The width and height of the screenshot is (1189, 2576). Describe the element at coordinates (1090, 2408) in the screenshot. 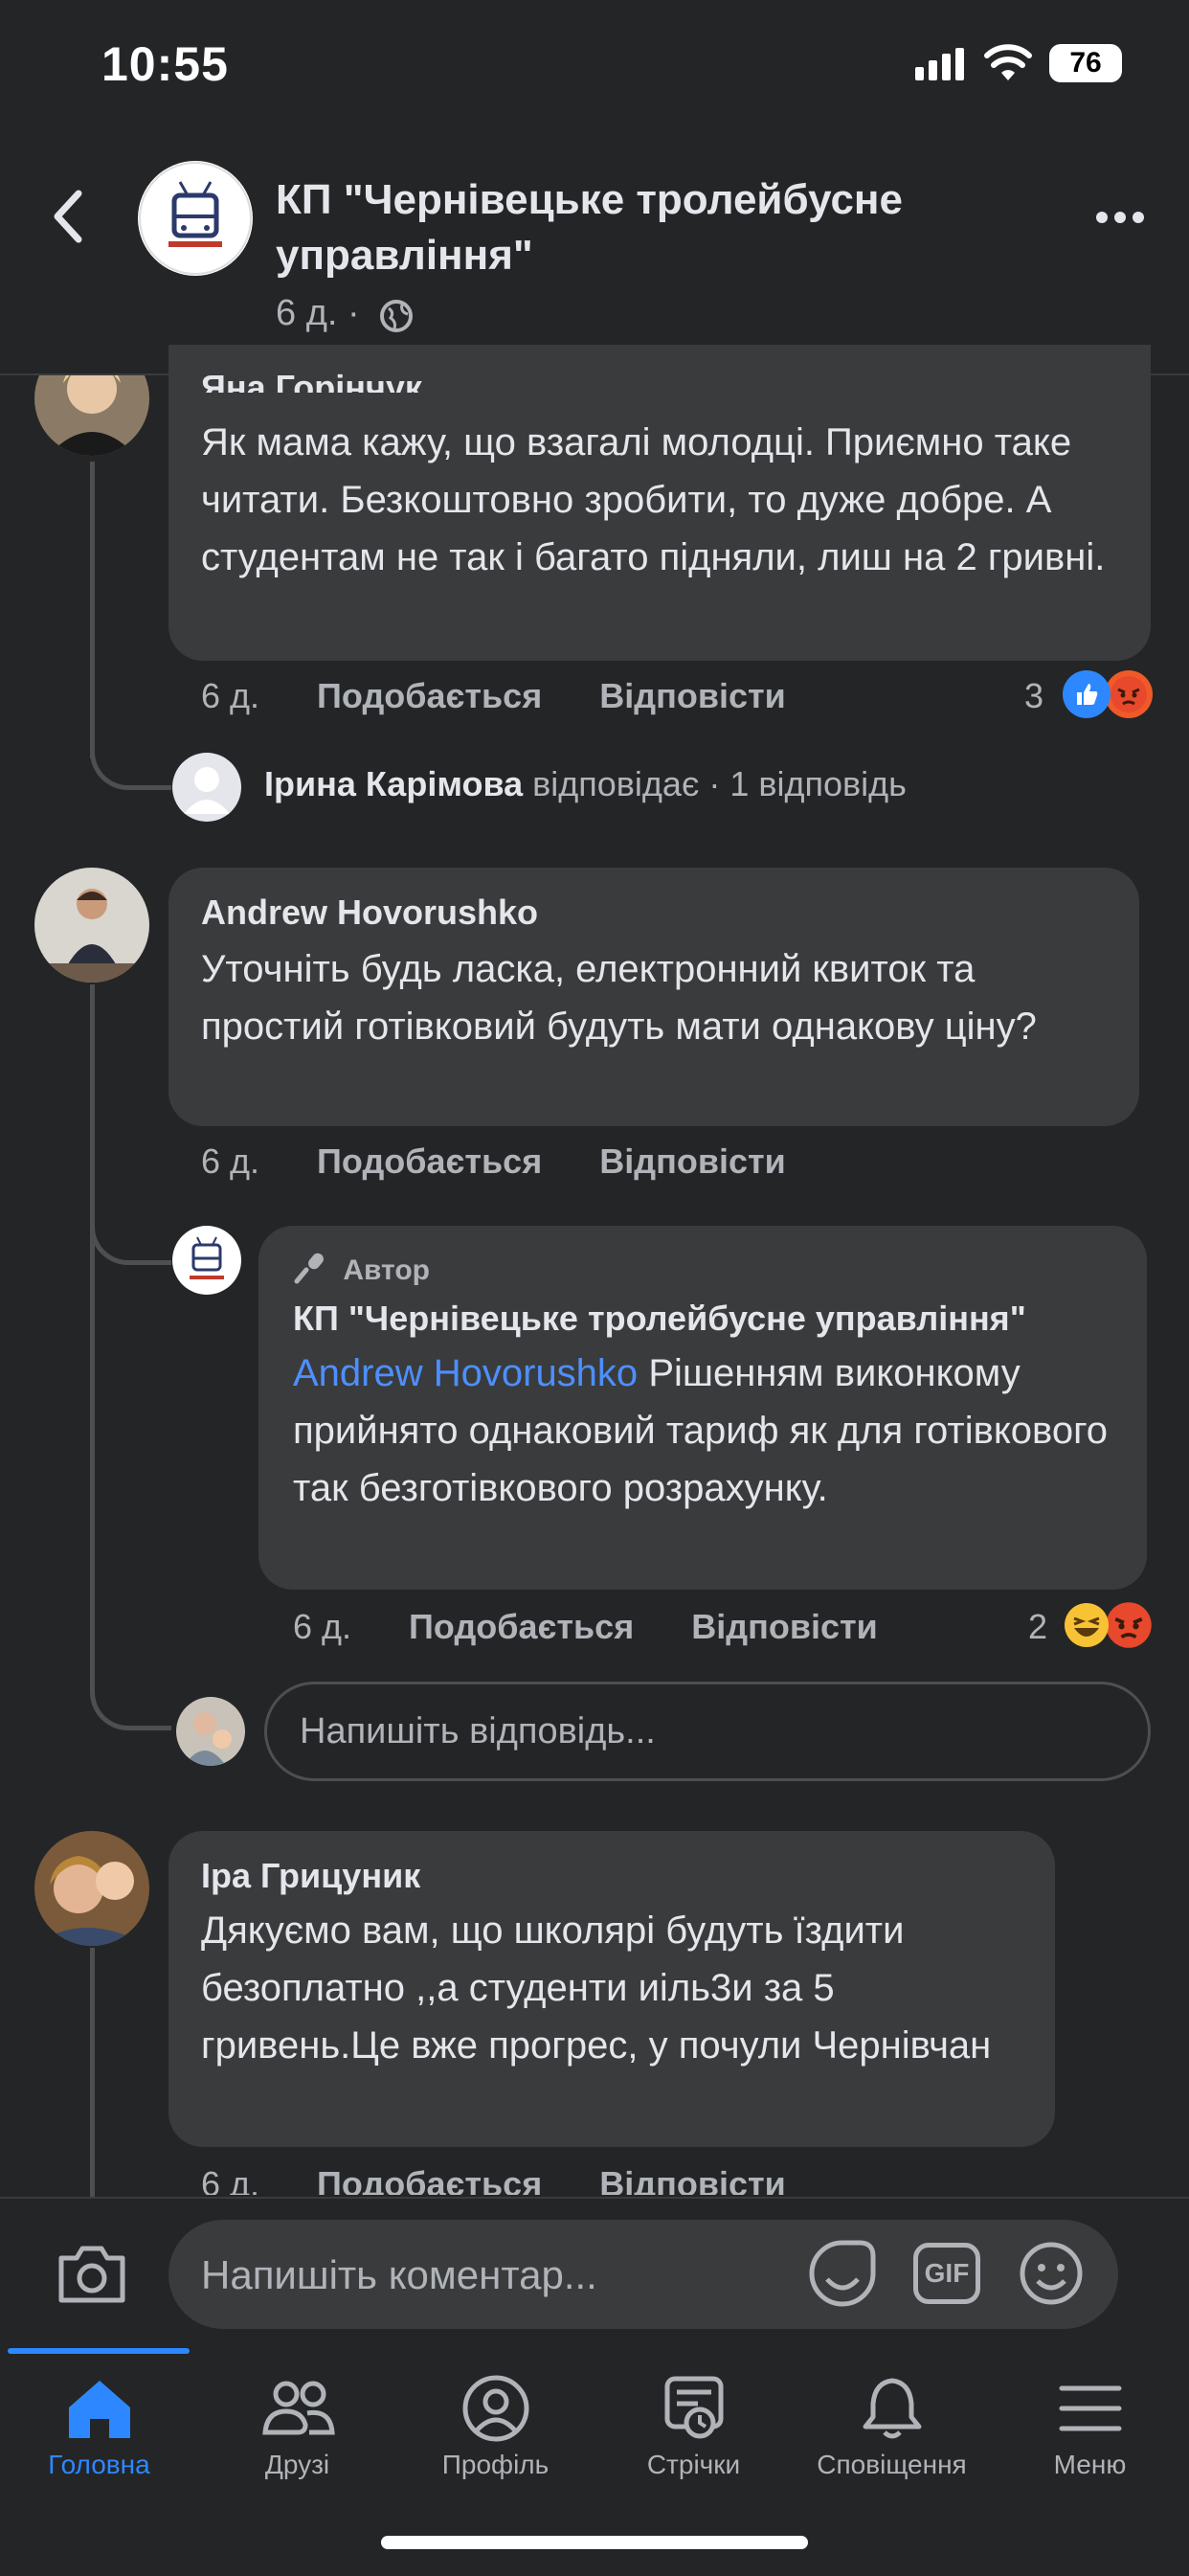

I see `menu-icon` at that location.